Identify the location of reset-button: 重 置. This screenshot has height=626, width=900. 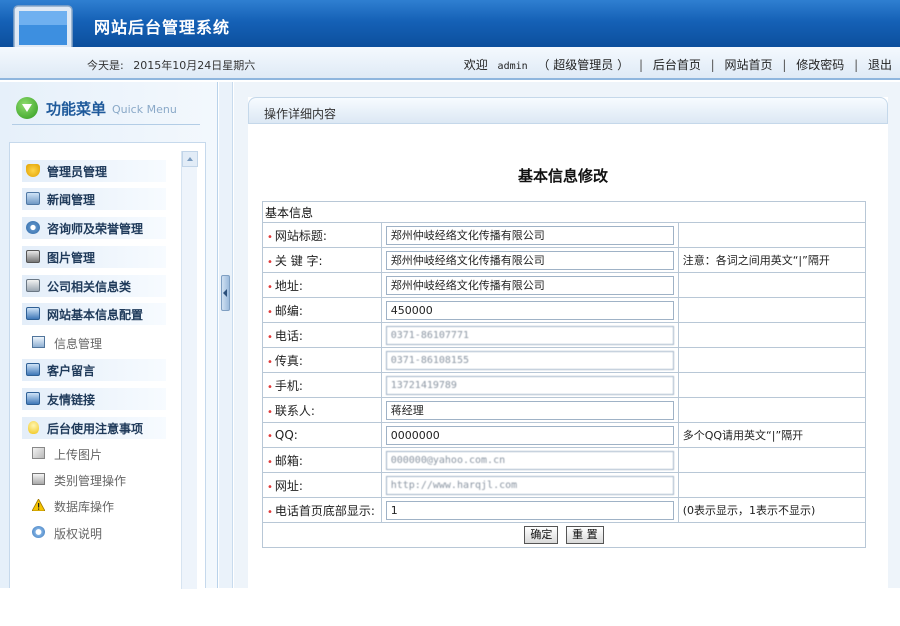
(585, 535).